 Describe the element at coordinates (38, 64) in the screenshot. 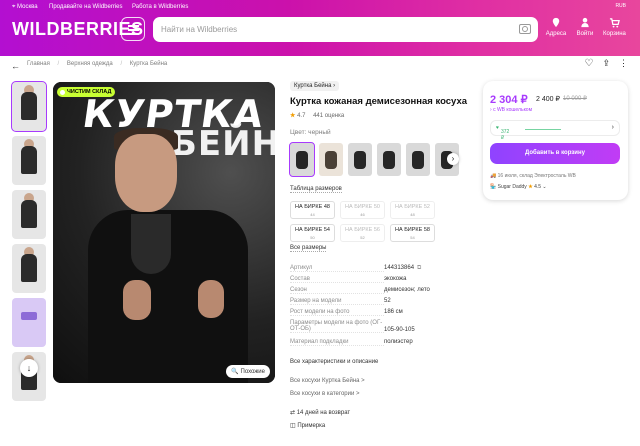

I see `breadcrumb-home: Главная` at that location.